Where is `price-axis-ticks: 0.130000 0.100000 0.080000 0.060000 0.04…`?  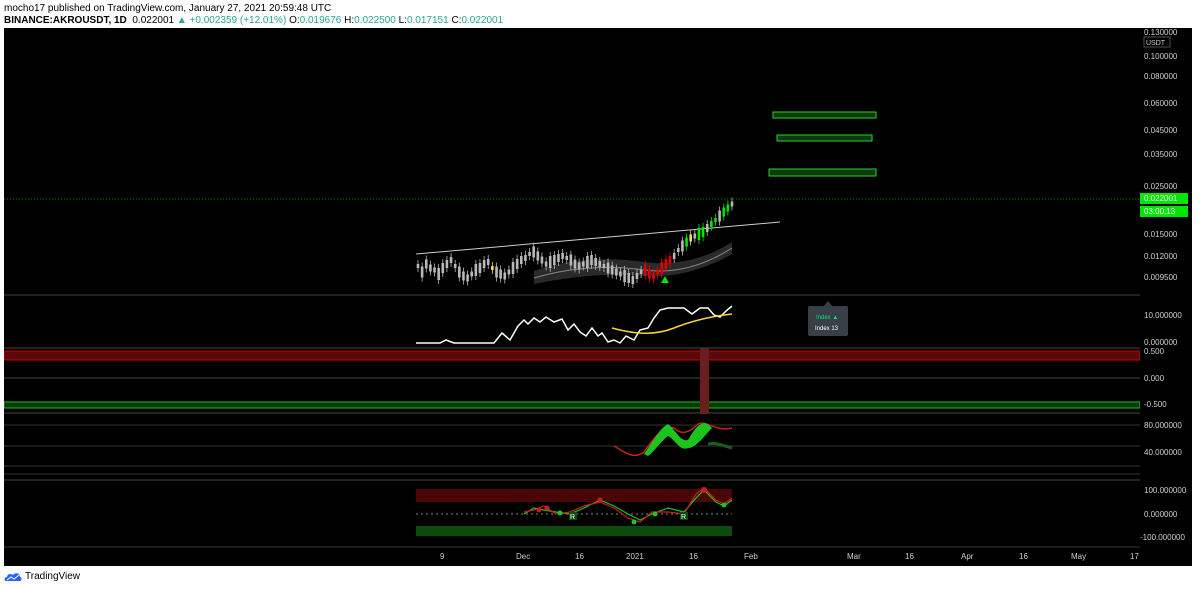
price-axis-ticks: 0.130000 0.100000 0.080000 0.060000 0.04… is located at coordinates (1163, 285).